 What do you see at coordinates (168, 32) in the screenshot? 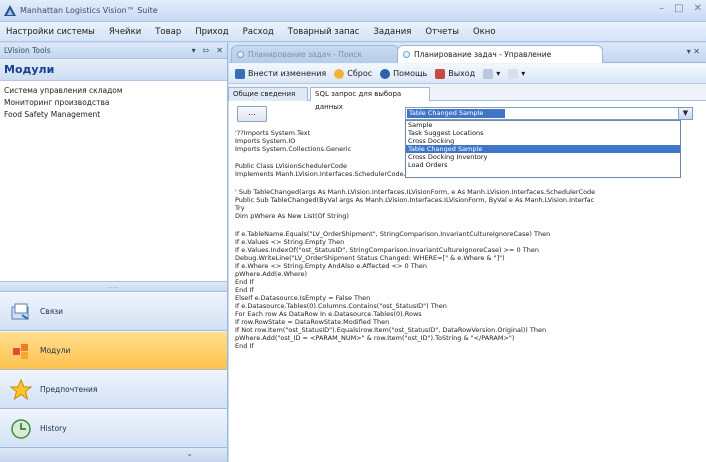
I see `menu-item-goods: Товар` at bounding box center [168, 32].